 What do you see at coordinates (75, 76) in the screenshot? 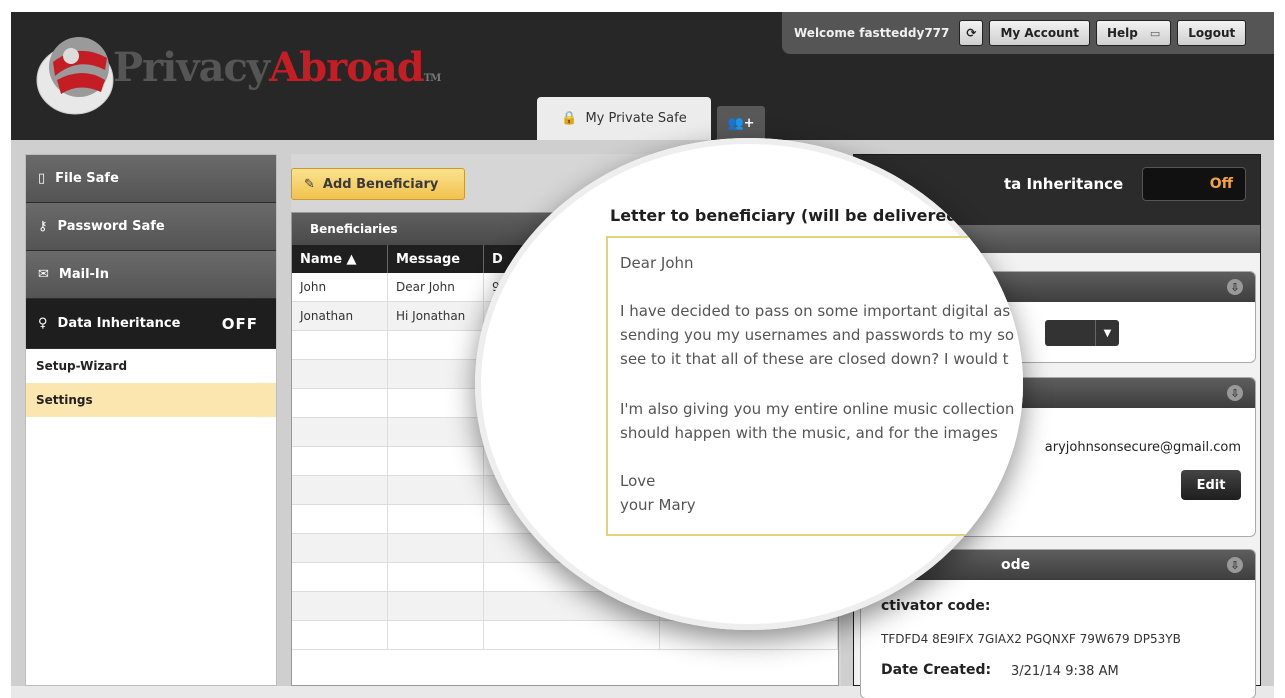
I see `globe-logo-icon` at bounding box center [75, 76].